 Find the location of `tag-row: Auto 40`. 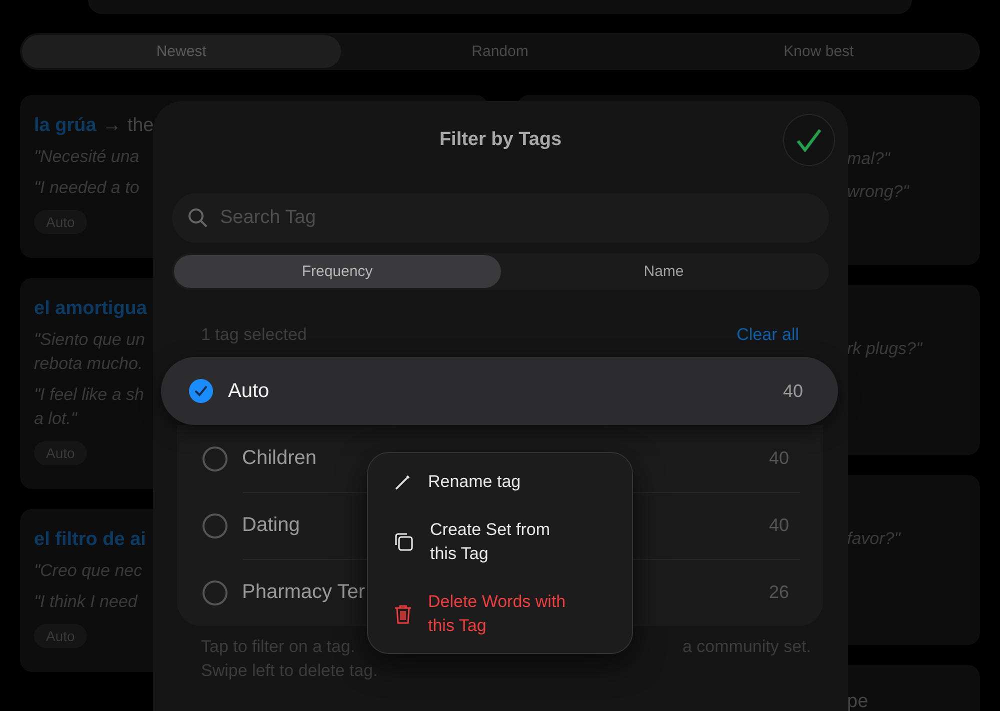

tag-row: Auto 40 is located at coordinates (499, 391).